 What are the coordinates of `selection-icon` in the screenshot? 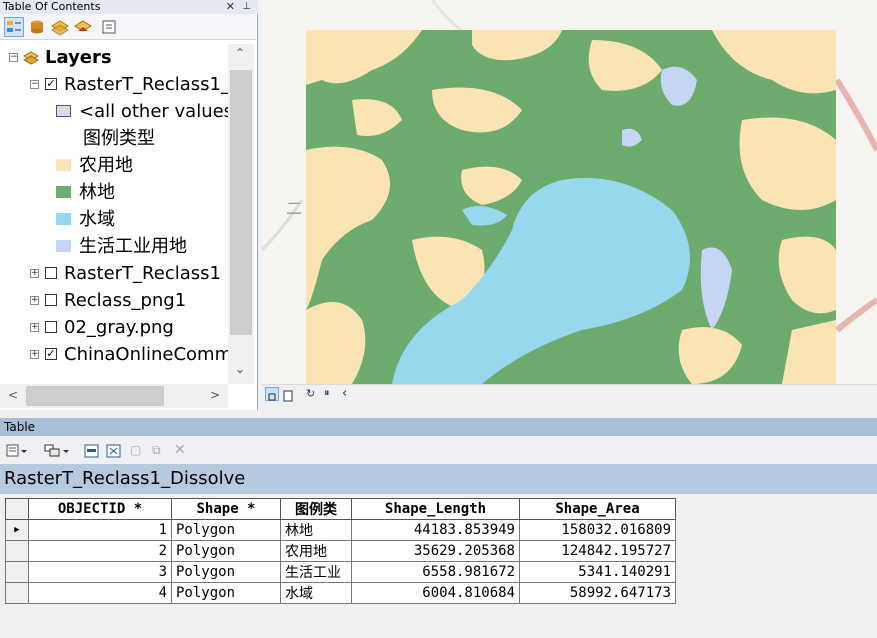 It's located at (83, 26).